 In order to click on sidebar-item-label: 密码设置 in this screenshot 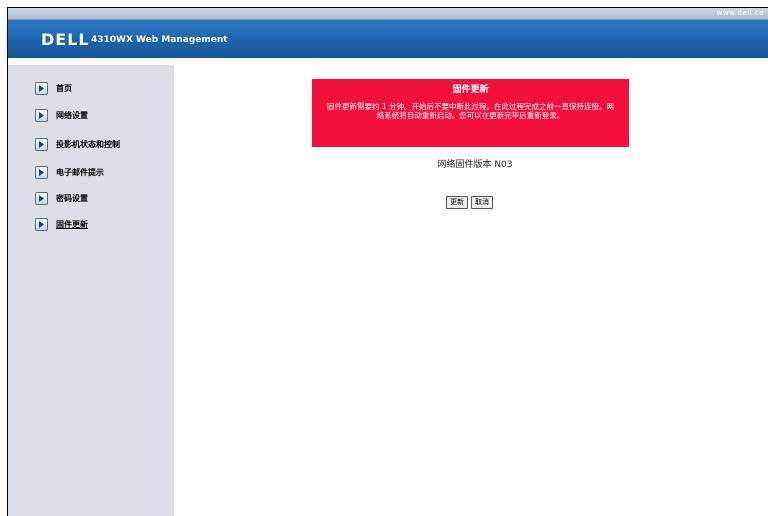, I will do `click(72, 198)`.